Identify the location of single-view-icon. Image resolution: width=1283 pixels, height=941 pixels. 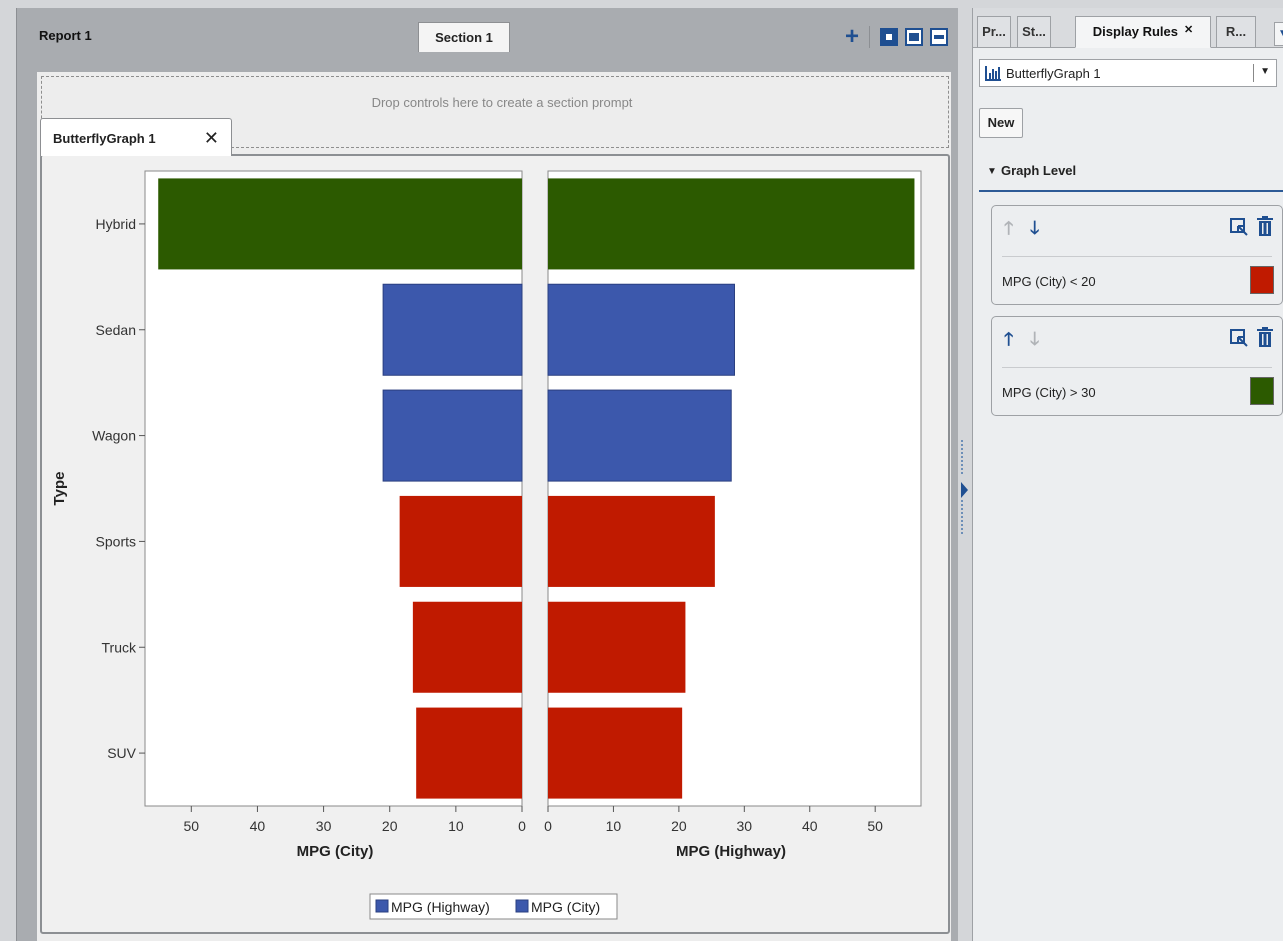
(914, 37).